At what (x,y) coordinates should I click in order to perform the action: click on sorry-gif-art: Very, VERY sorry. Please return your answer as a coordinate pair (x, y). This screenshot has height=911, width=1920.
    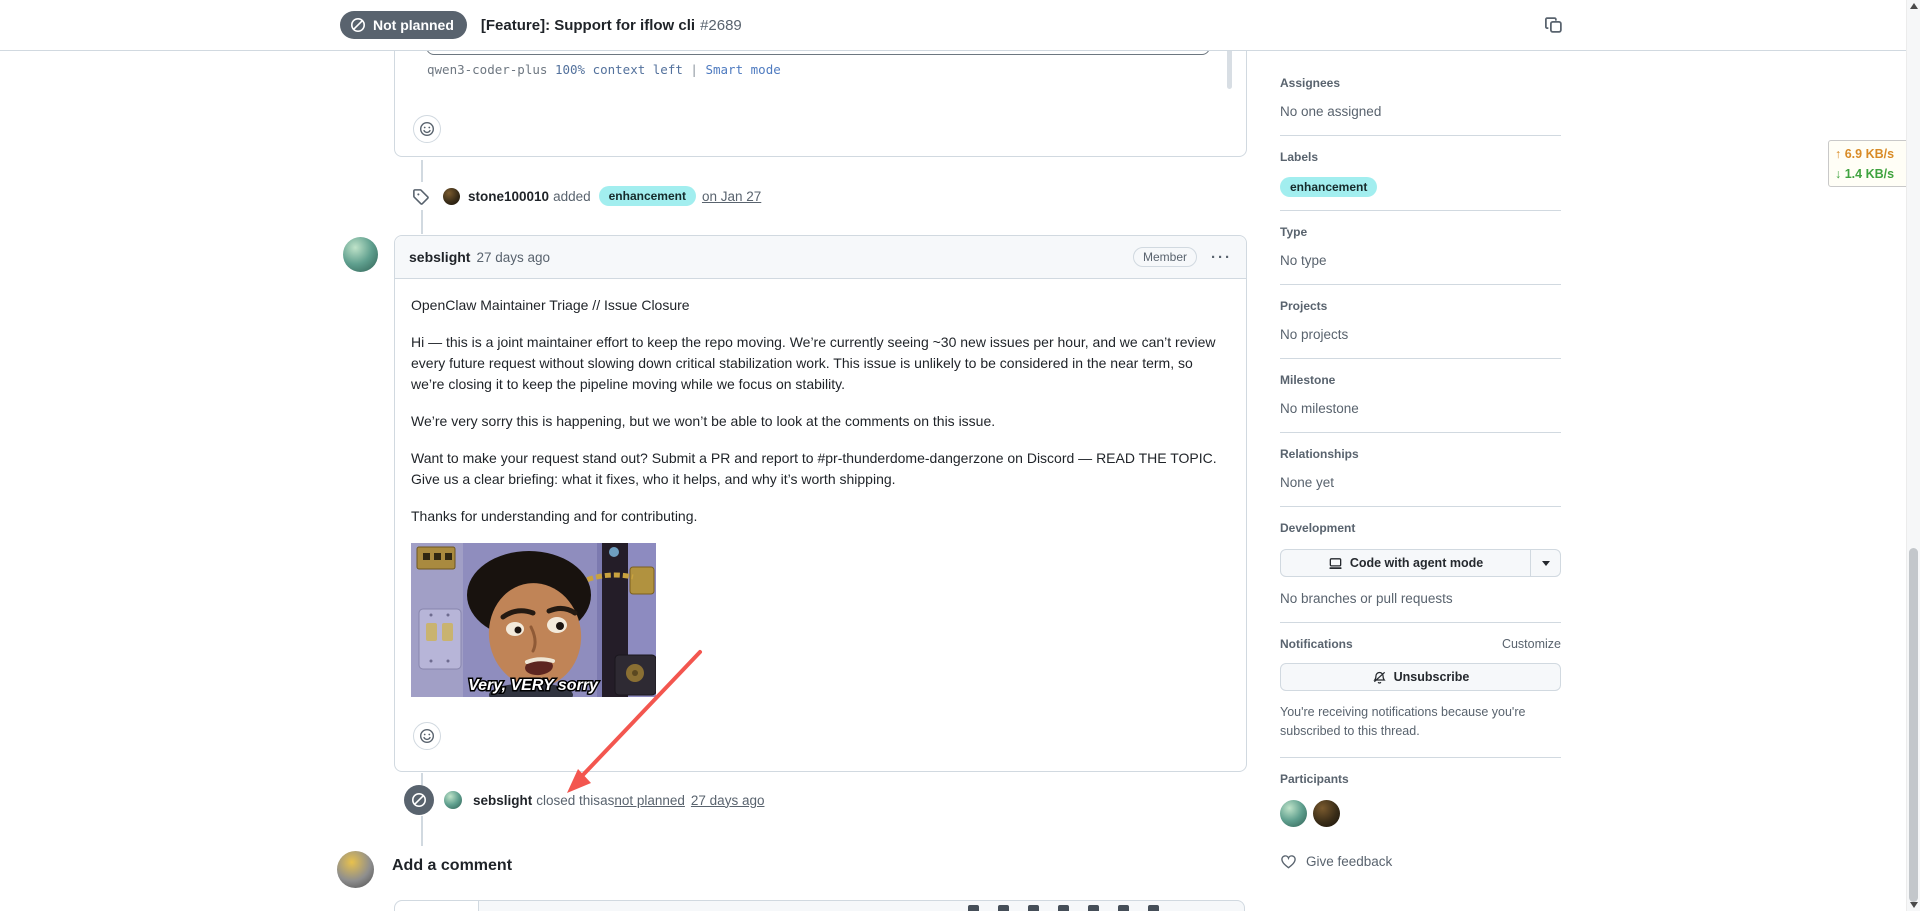
    Looking at the image, I should click on (534, 625).